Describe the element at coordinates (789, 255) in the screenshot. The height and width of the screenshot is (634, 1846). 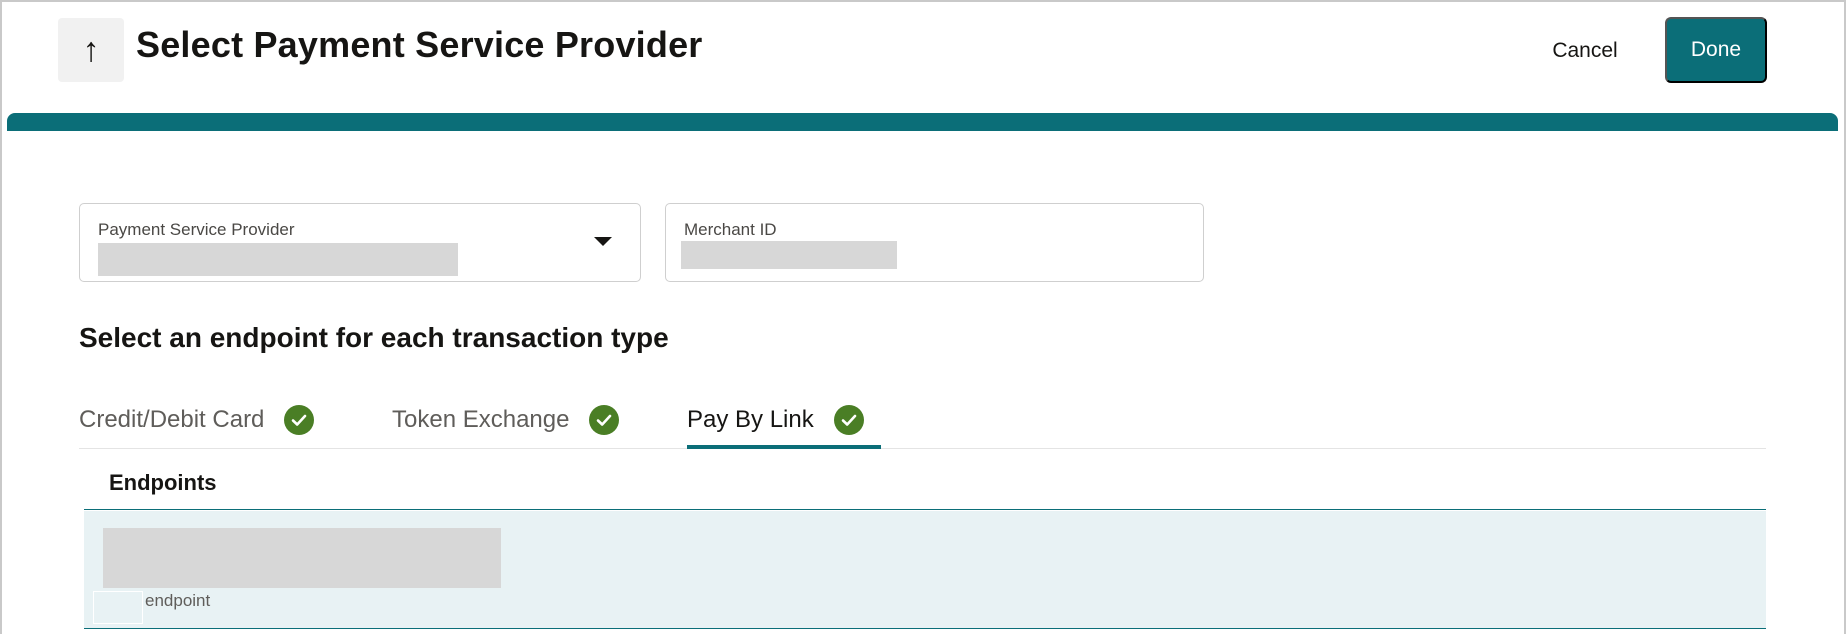
I see `merchant-id-value-redacted` at that location.